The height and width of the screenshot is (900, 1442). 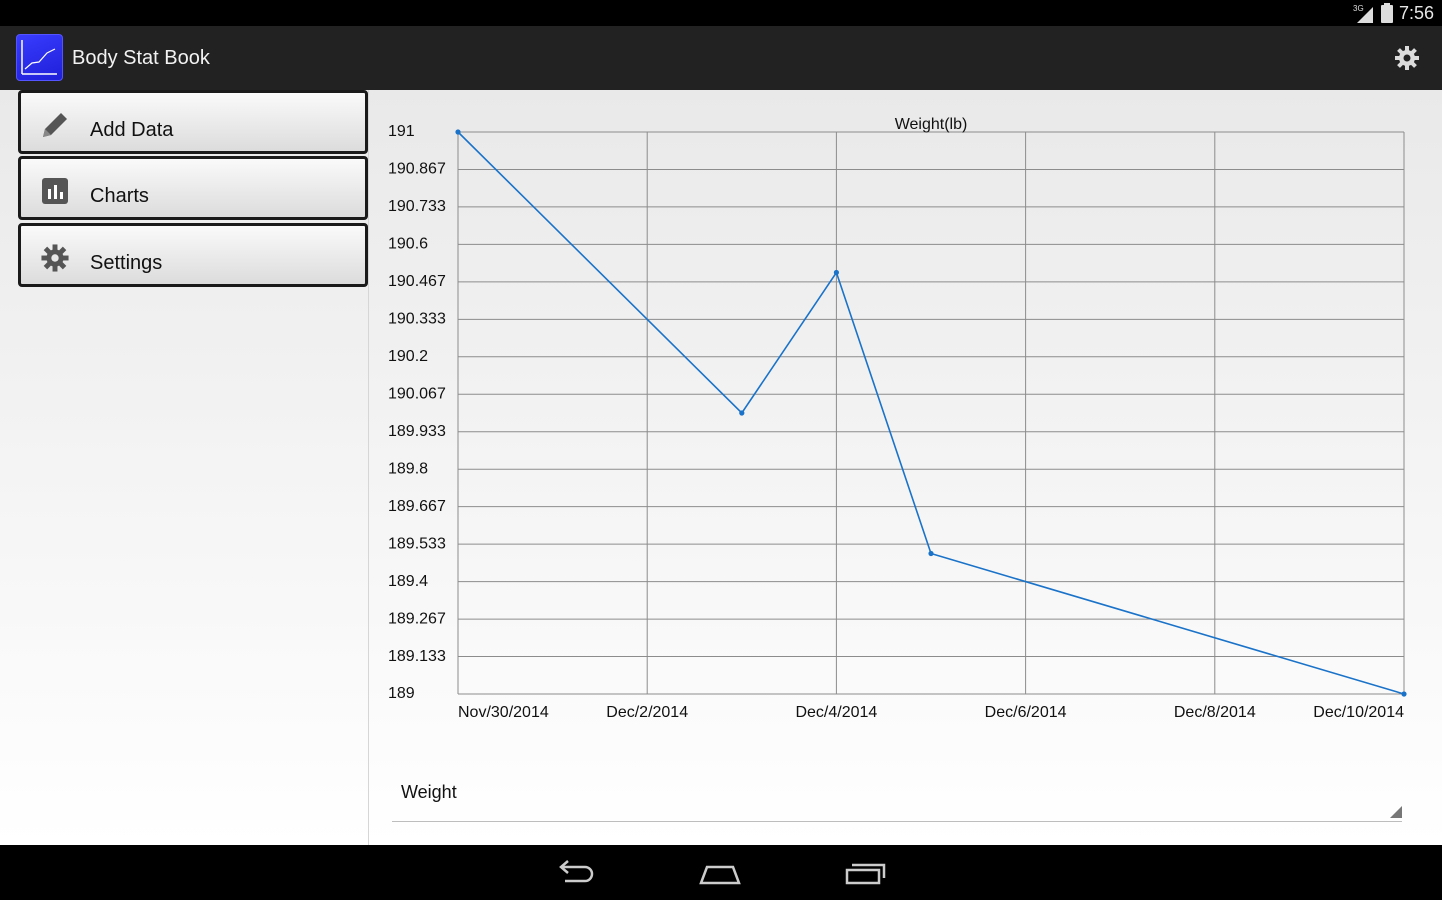 What do you see at coordinates (126, 263) in the screenshot?
I see `sidebar-item-label: Settings` at bounding box center [126, 263].